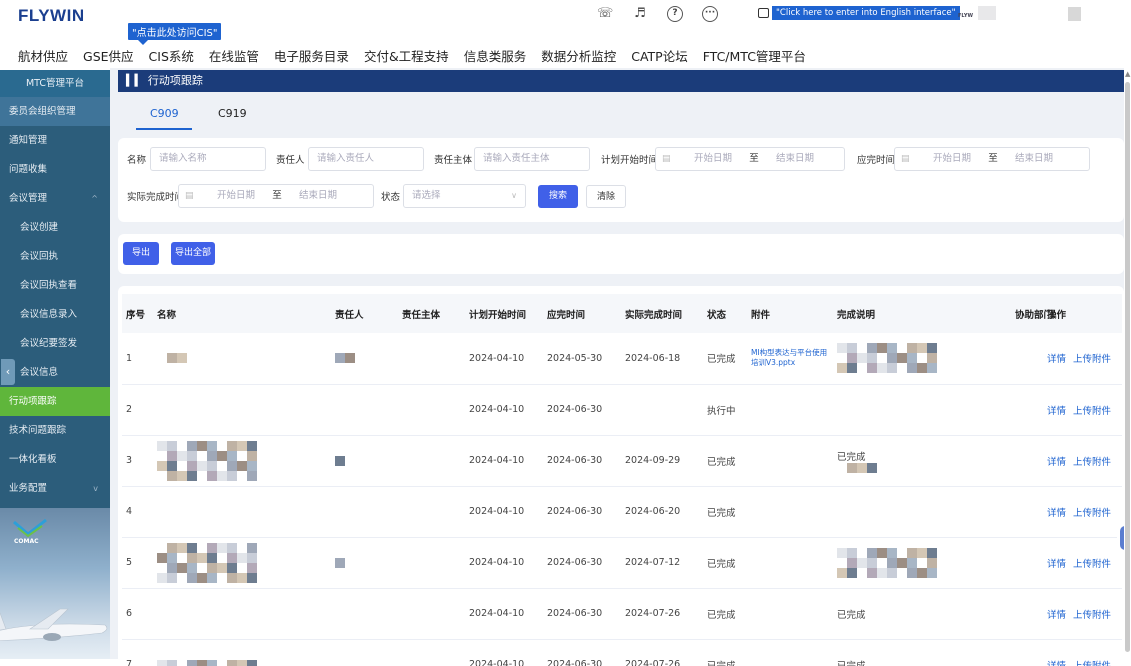  I want to click on sidebar-item-dashboard: 一体化看板, so click(55, 459).